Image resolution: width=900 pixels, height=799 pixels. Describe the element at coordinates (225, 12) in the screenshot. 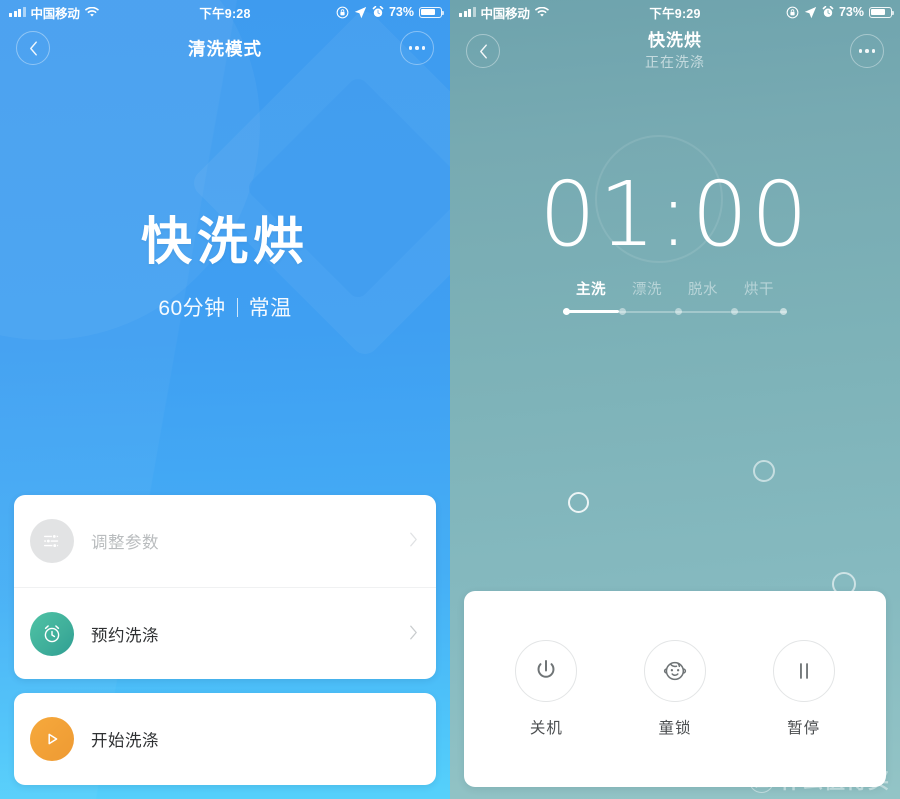

I see `status-bar: 中国移动 下午9:28 73%` at that location.